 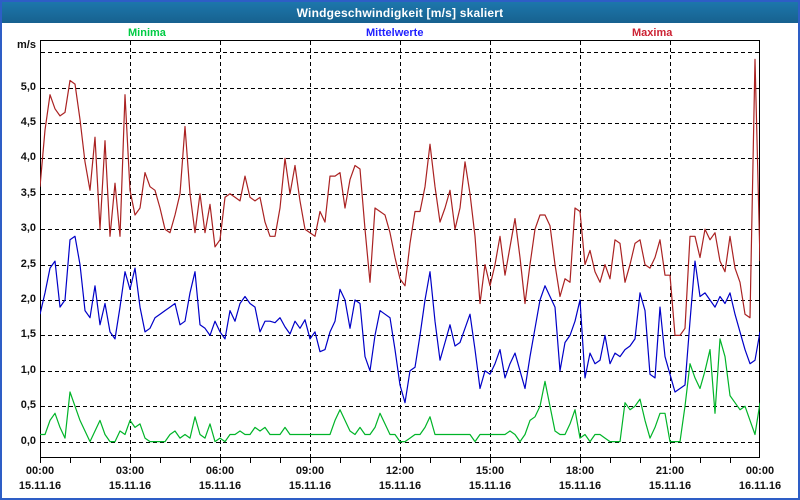 I want to click on x-axis-time-label: 12:00, so click(x=400, y=471).